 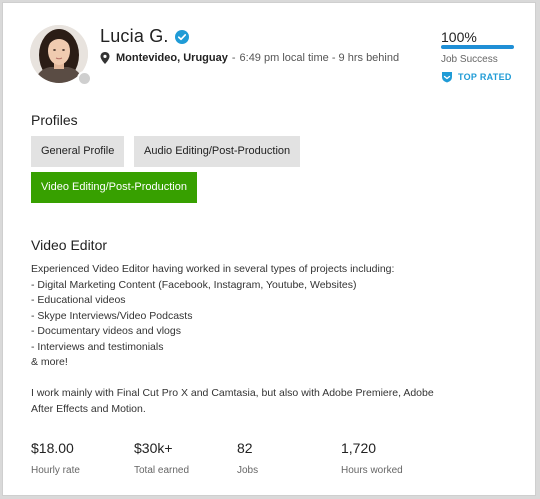 I want to click on presence-indicator, so click(x=84, y=78).